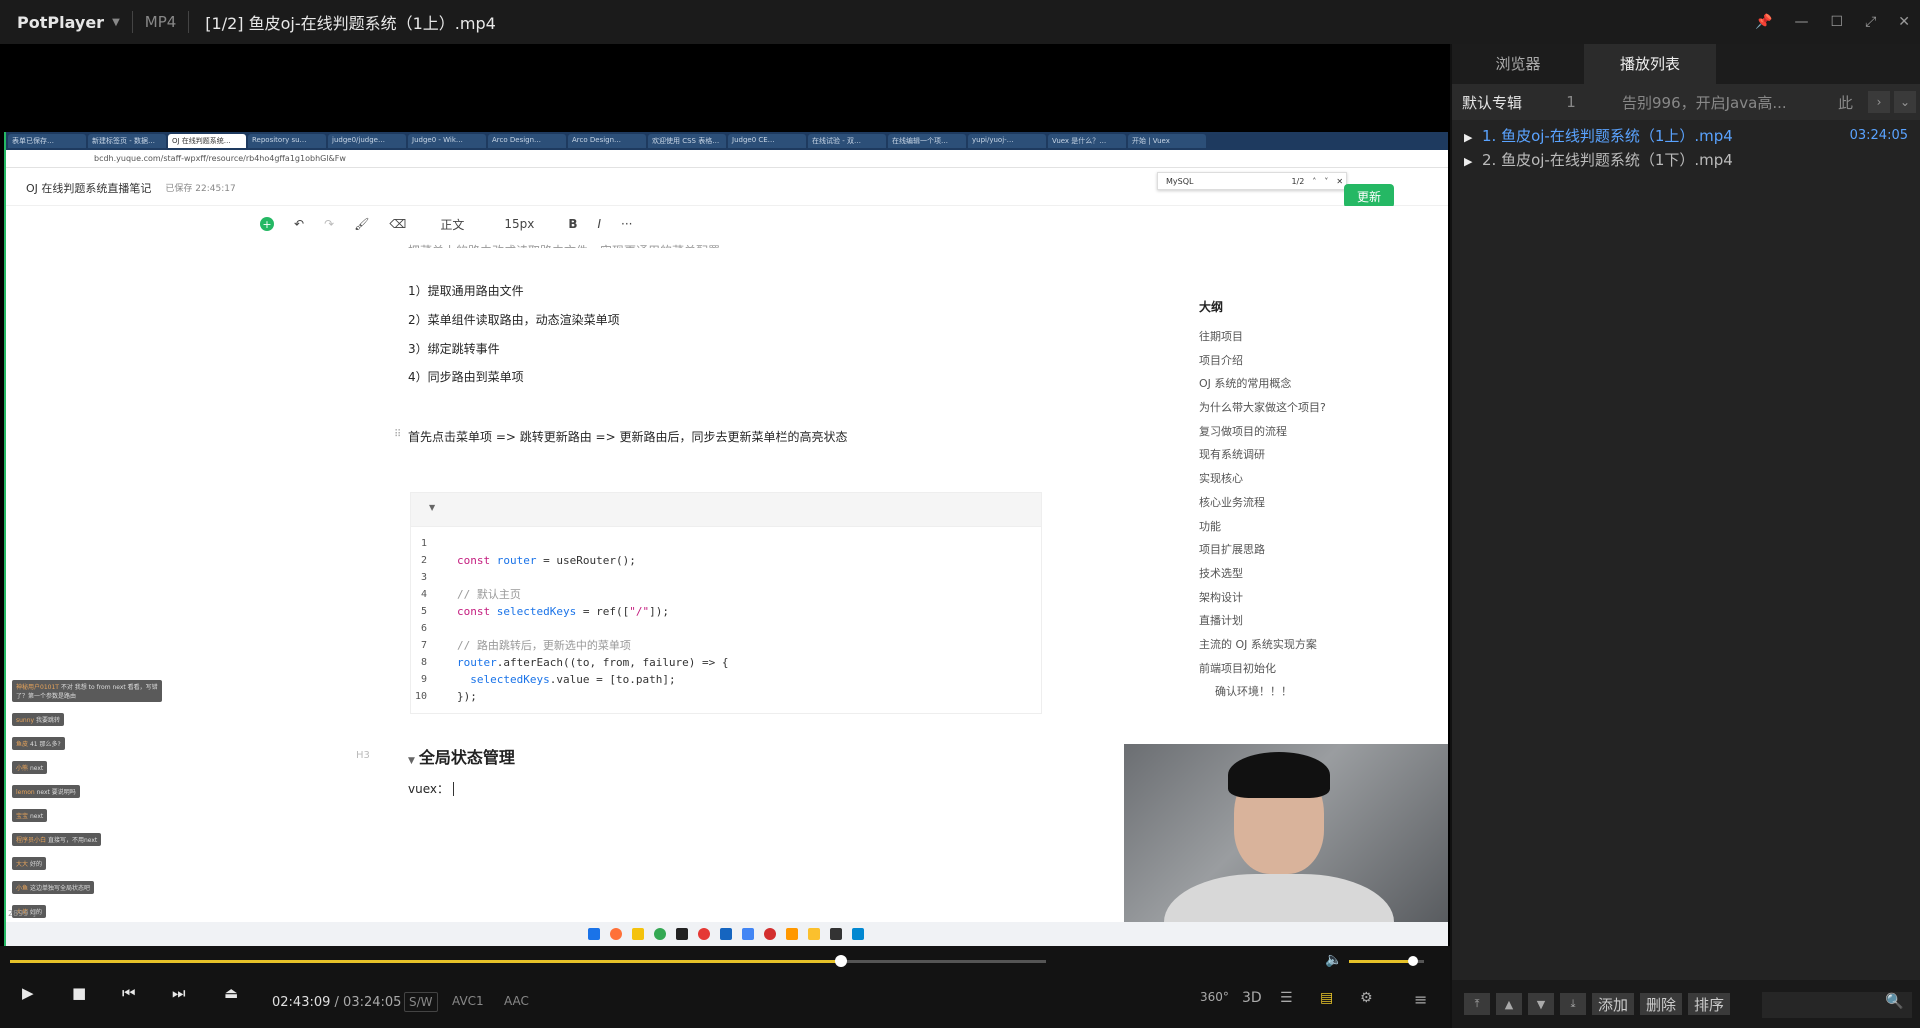 The image size is (1920, 1028). I want to click on volume-icon: 🔈, so click(1333, 960).